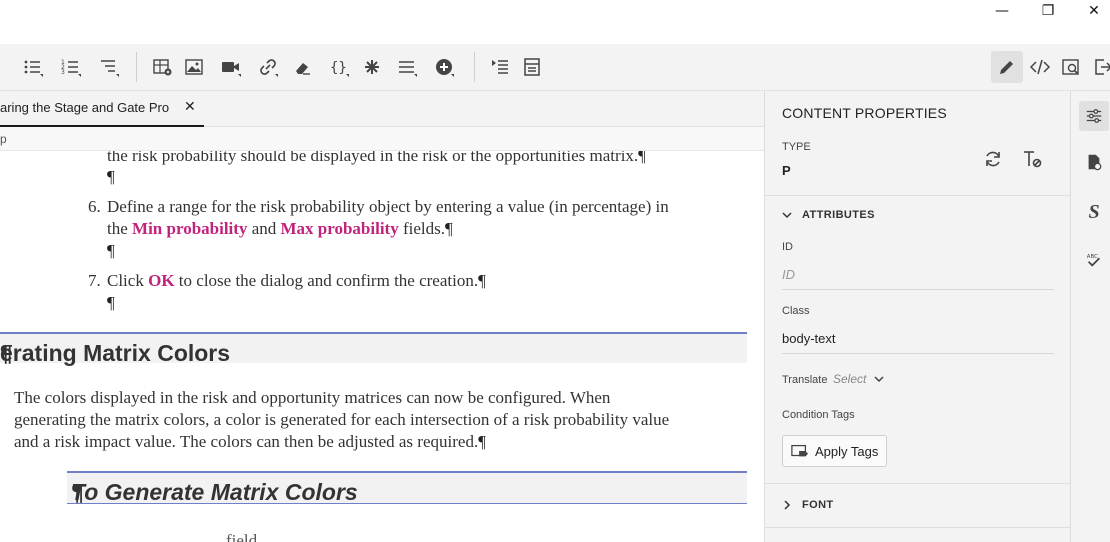 The image size is (1110, 542). What do you see at coordinates (858, 379) in the screenshot?
I see `translate-select: Select` at bounding box center [858, 379].